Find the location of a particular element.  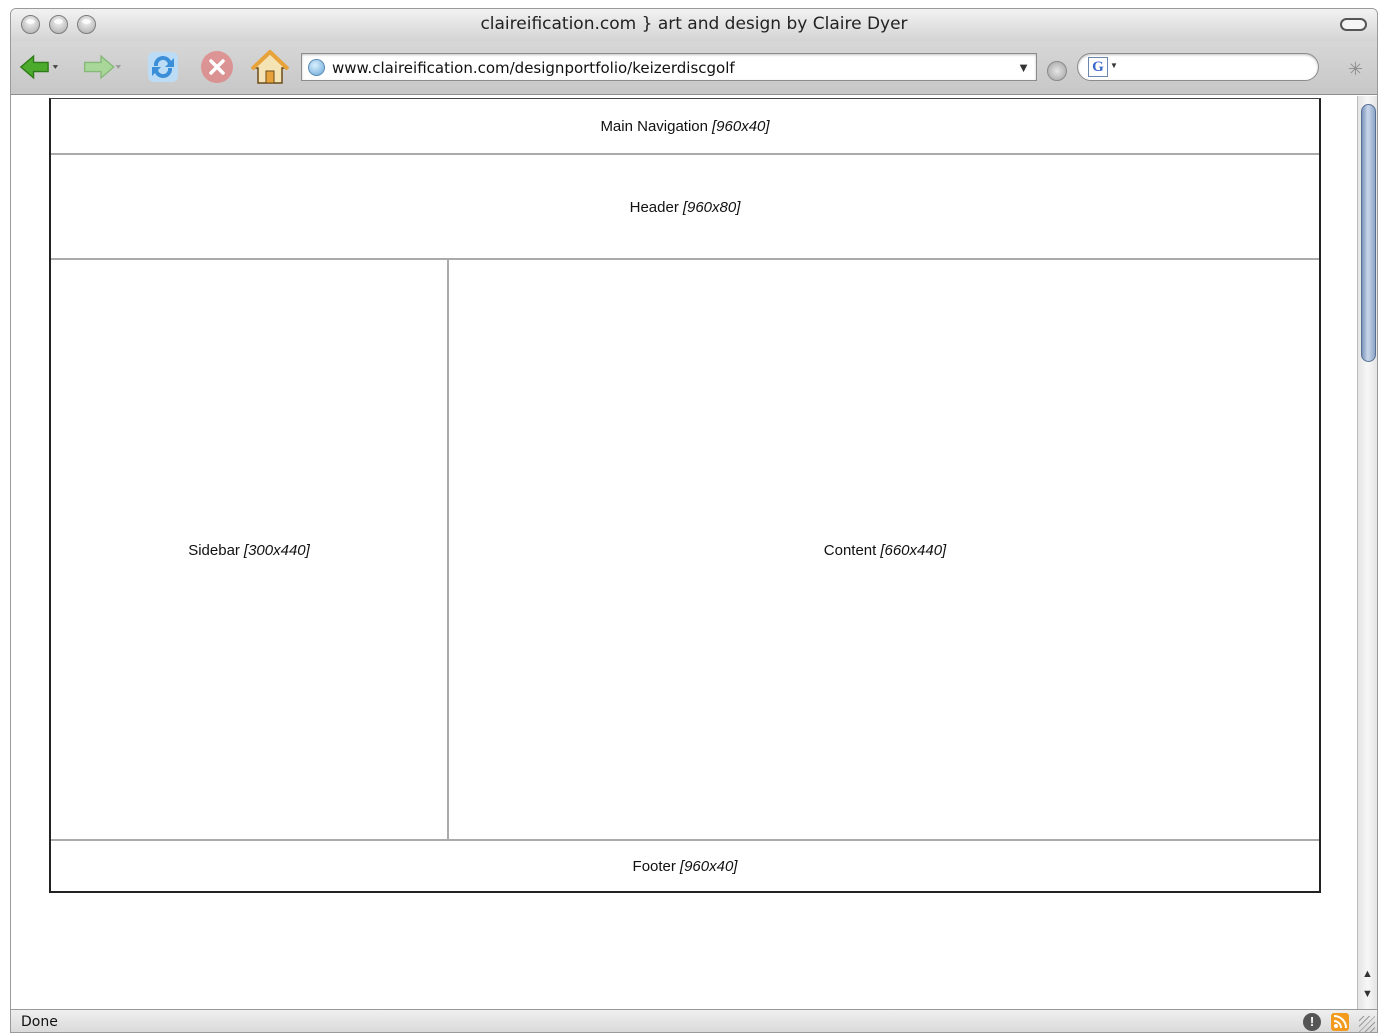

footer-label: Footer is located at coordinates (654, 866).